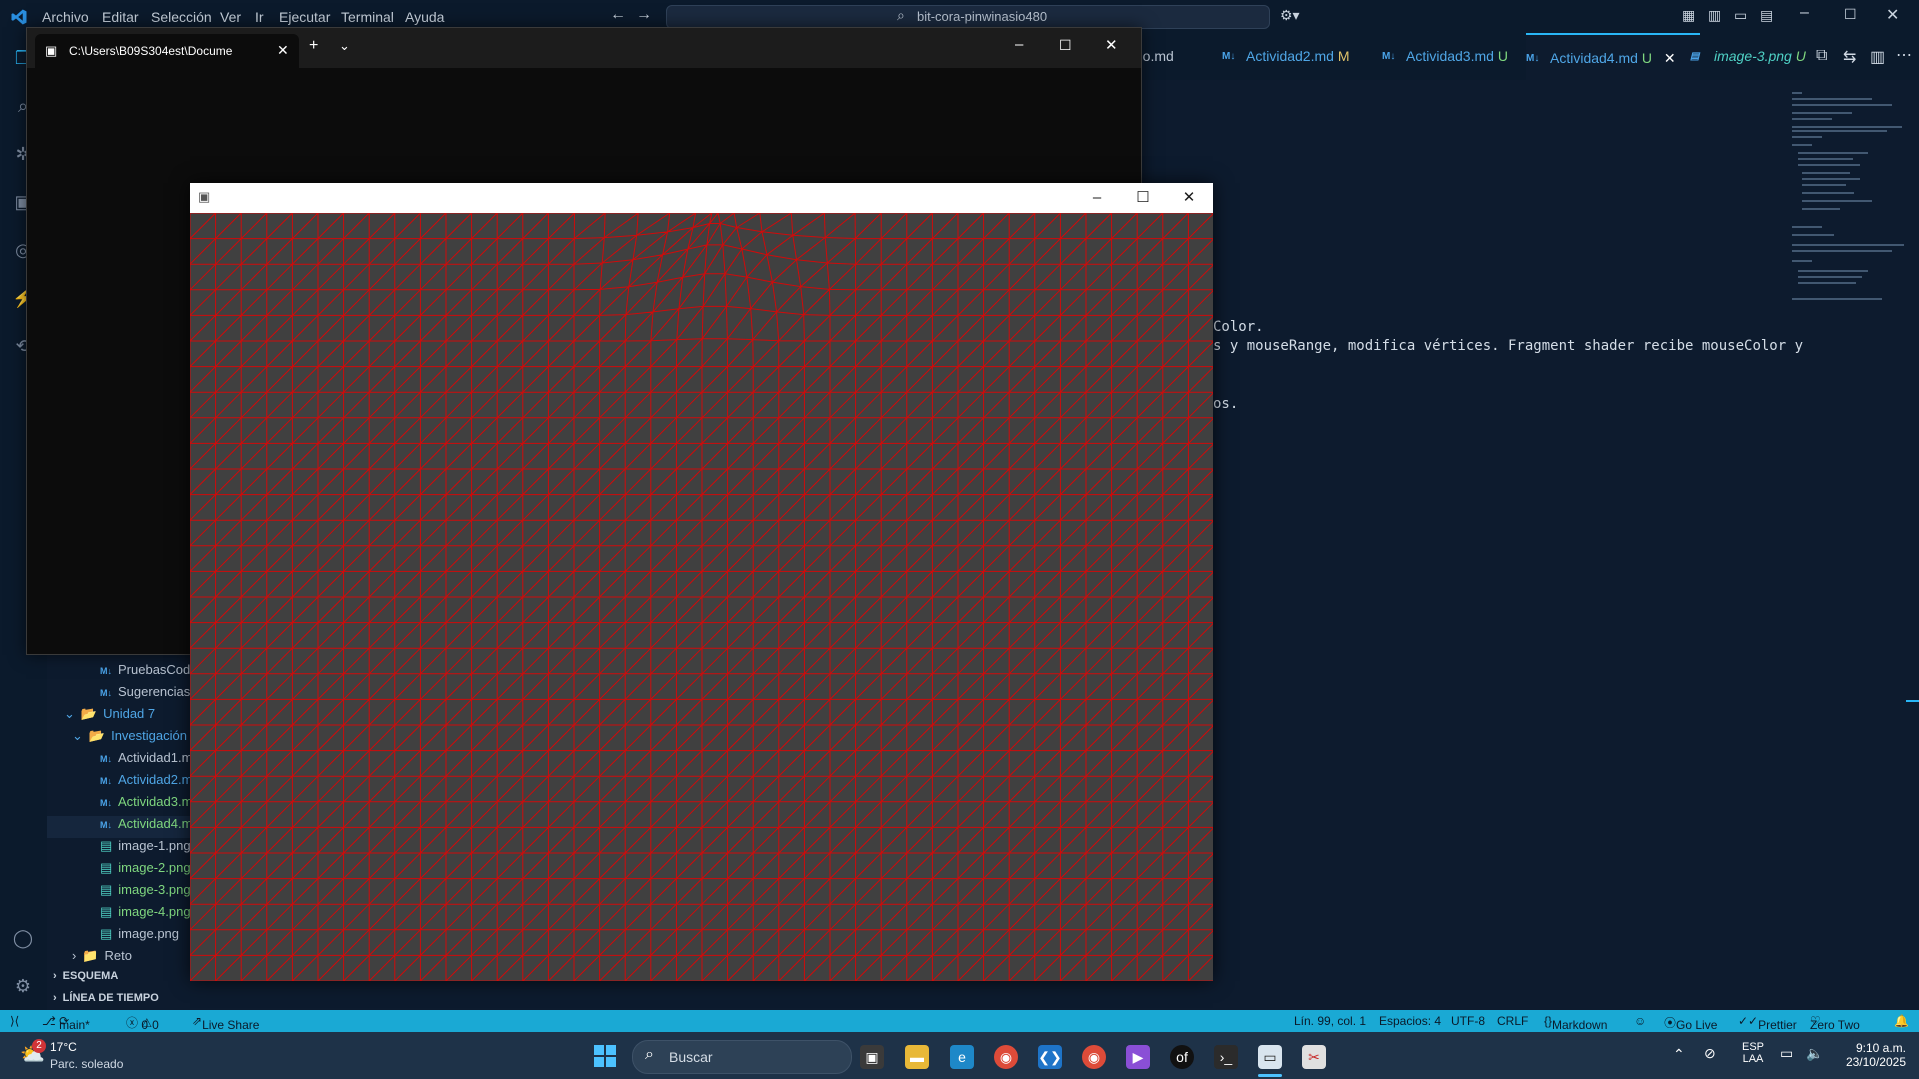 The height and width of the screenshot is (1079, 1919). Describe the element at coordinates (145, 846) in the screenshot. I see `list-item: ▤ image-1.png` at that location.